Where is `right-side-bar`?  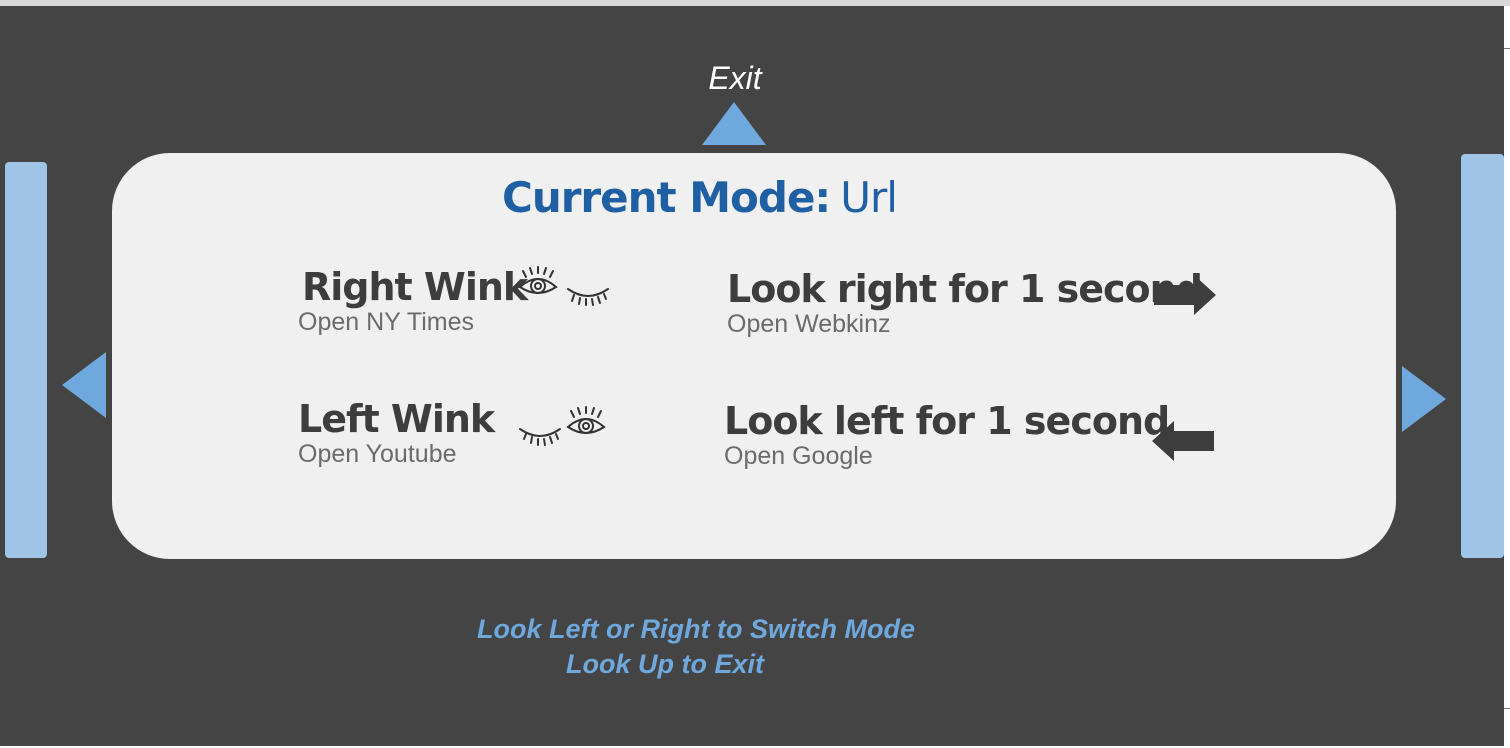 right-side-bar is located at coordinates (1482, 356).